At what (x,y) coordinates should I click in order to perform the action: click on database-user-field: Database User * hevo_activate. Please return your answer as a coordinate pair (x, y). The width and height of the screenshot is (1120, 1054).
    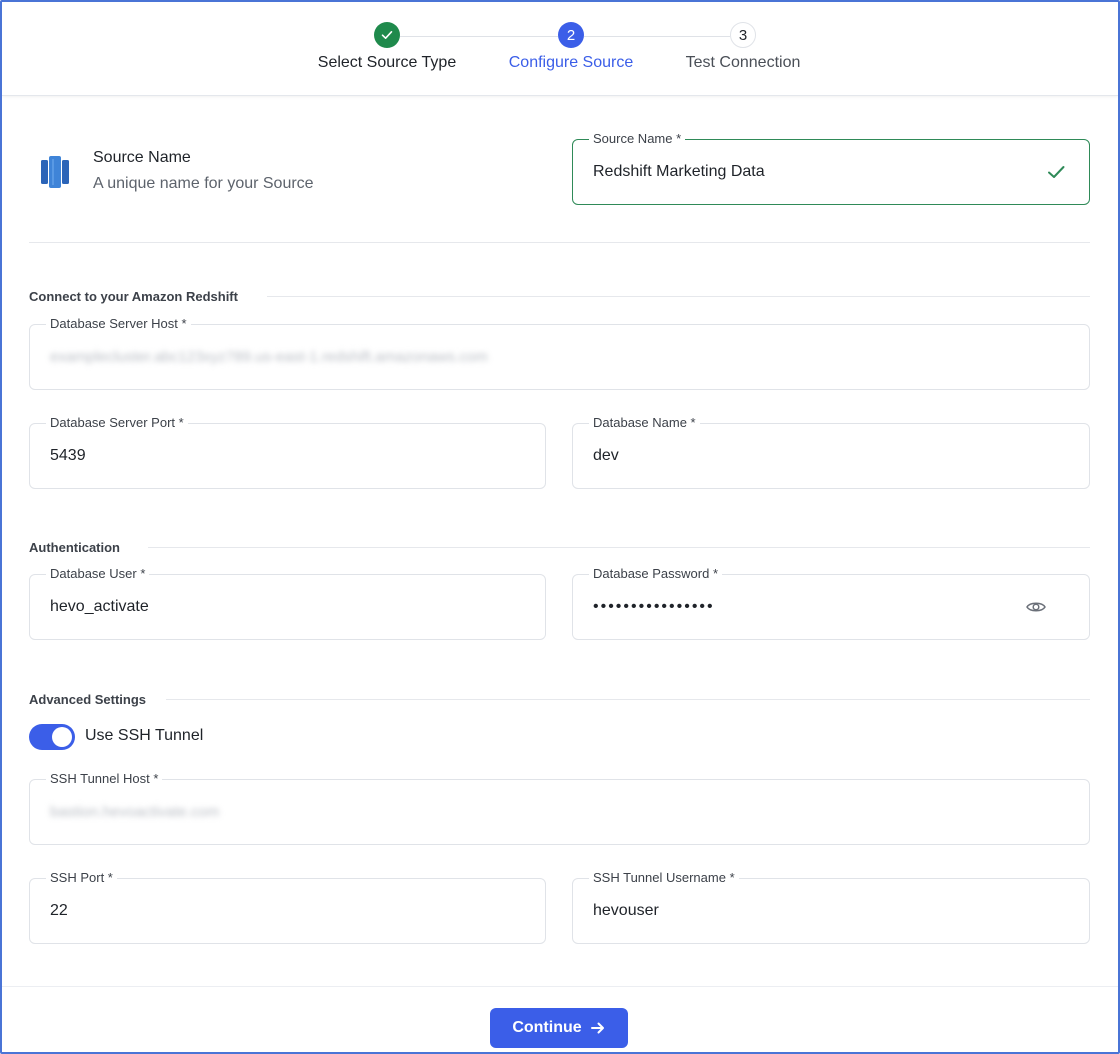
    Looking at the image, I should click on (287, 603).